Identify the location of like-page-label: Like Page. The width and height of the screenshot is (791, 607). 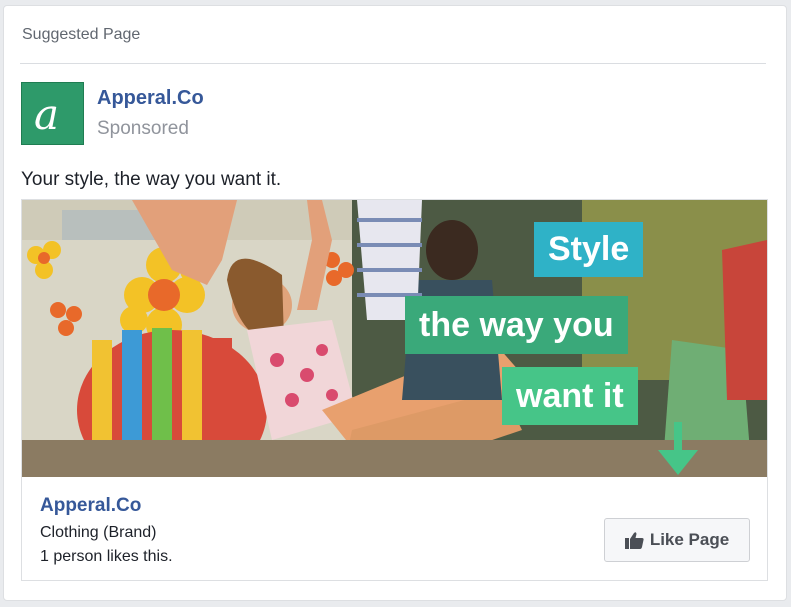
(689, 539).